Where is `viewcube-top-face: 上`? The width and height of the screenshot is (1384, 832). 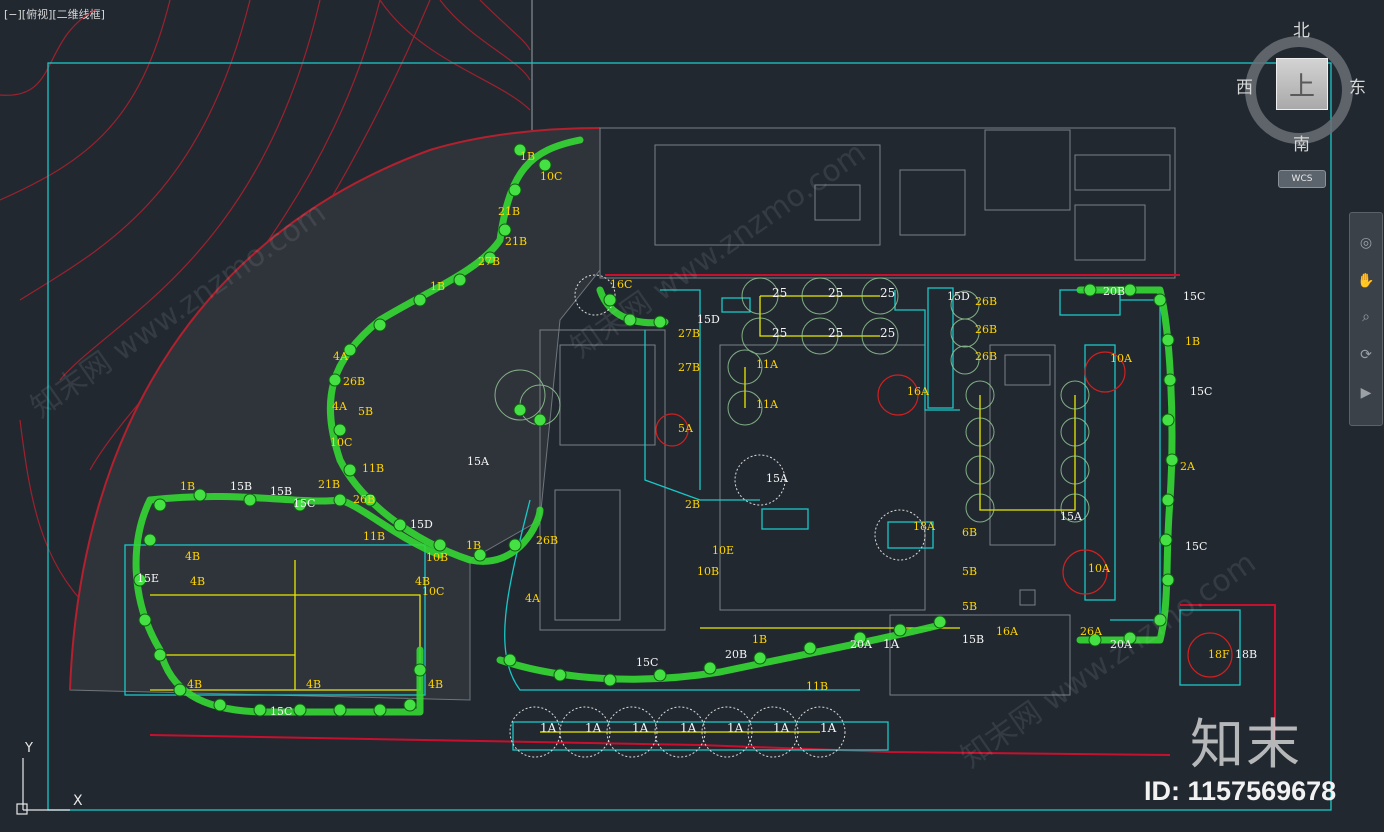
viewcube-top-face: 上 is located at coordinates (1302, 84).